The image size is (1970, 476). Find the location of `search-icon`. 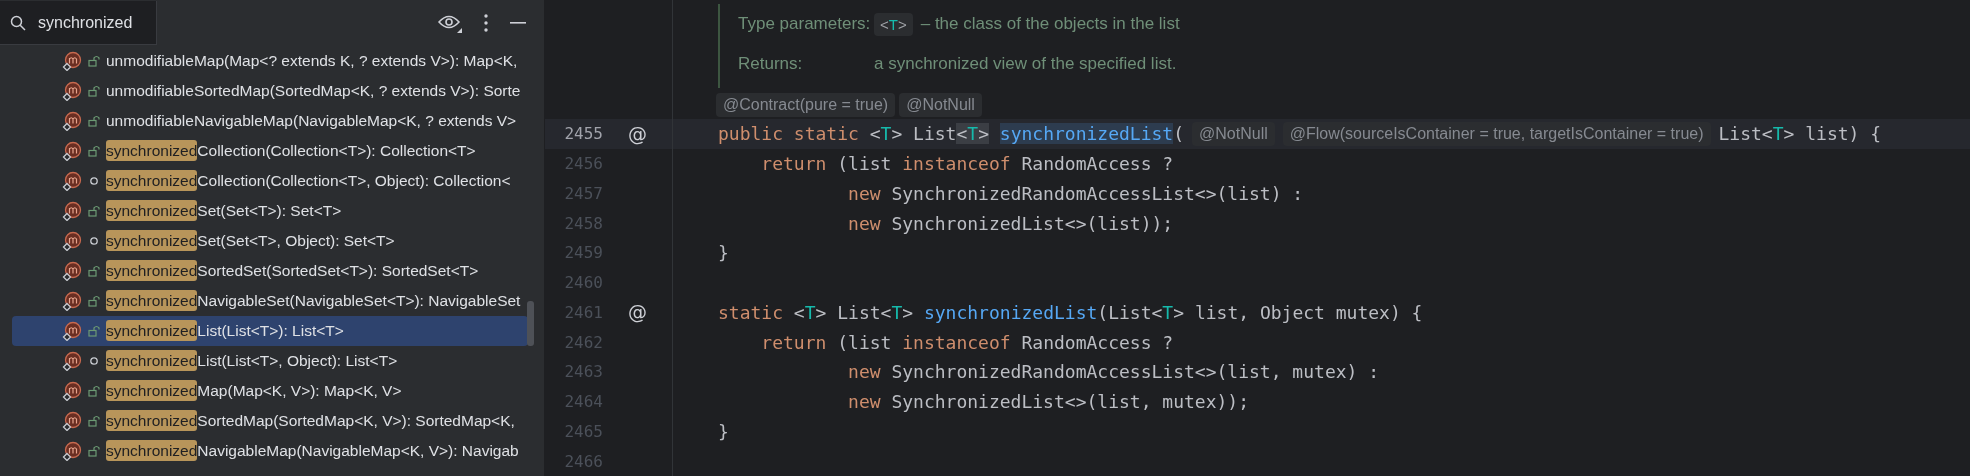

search-icon is located at coordinates (18, 23).